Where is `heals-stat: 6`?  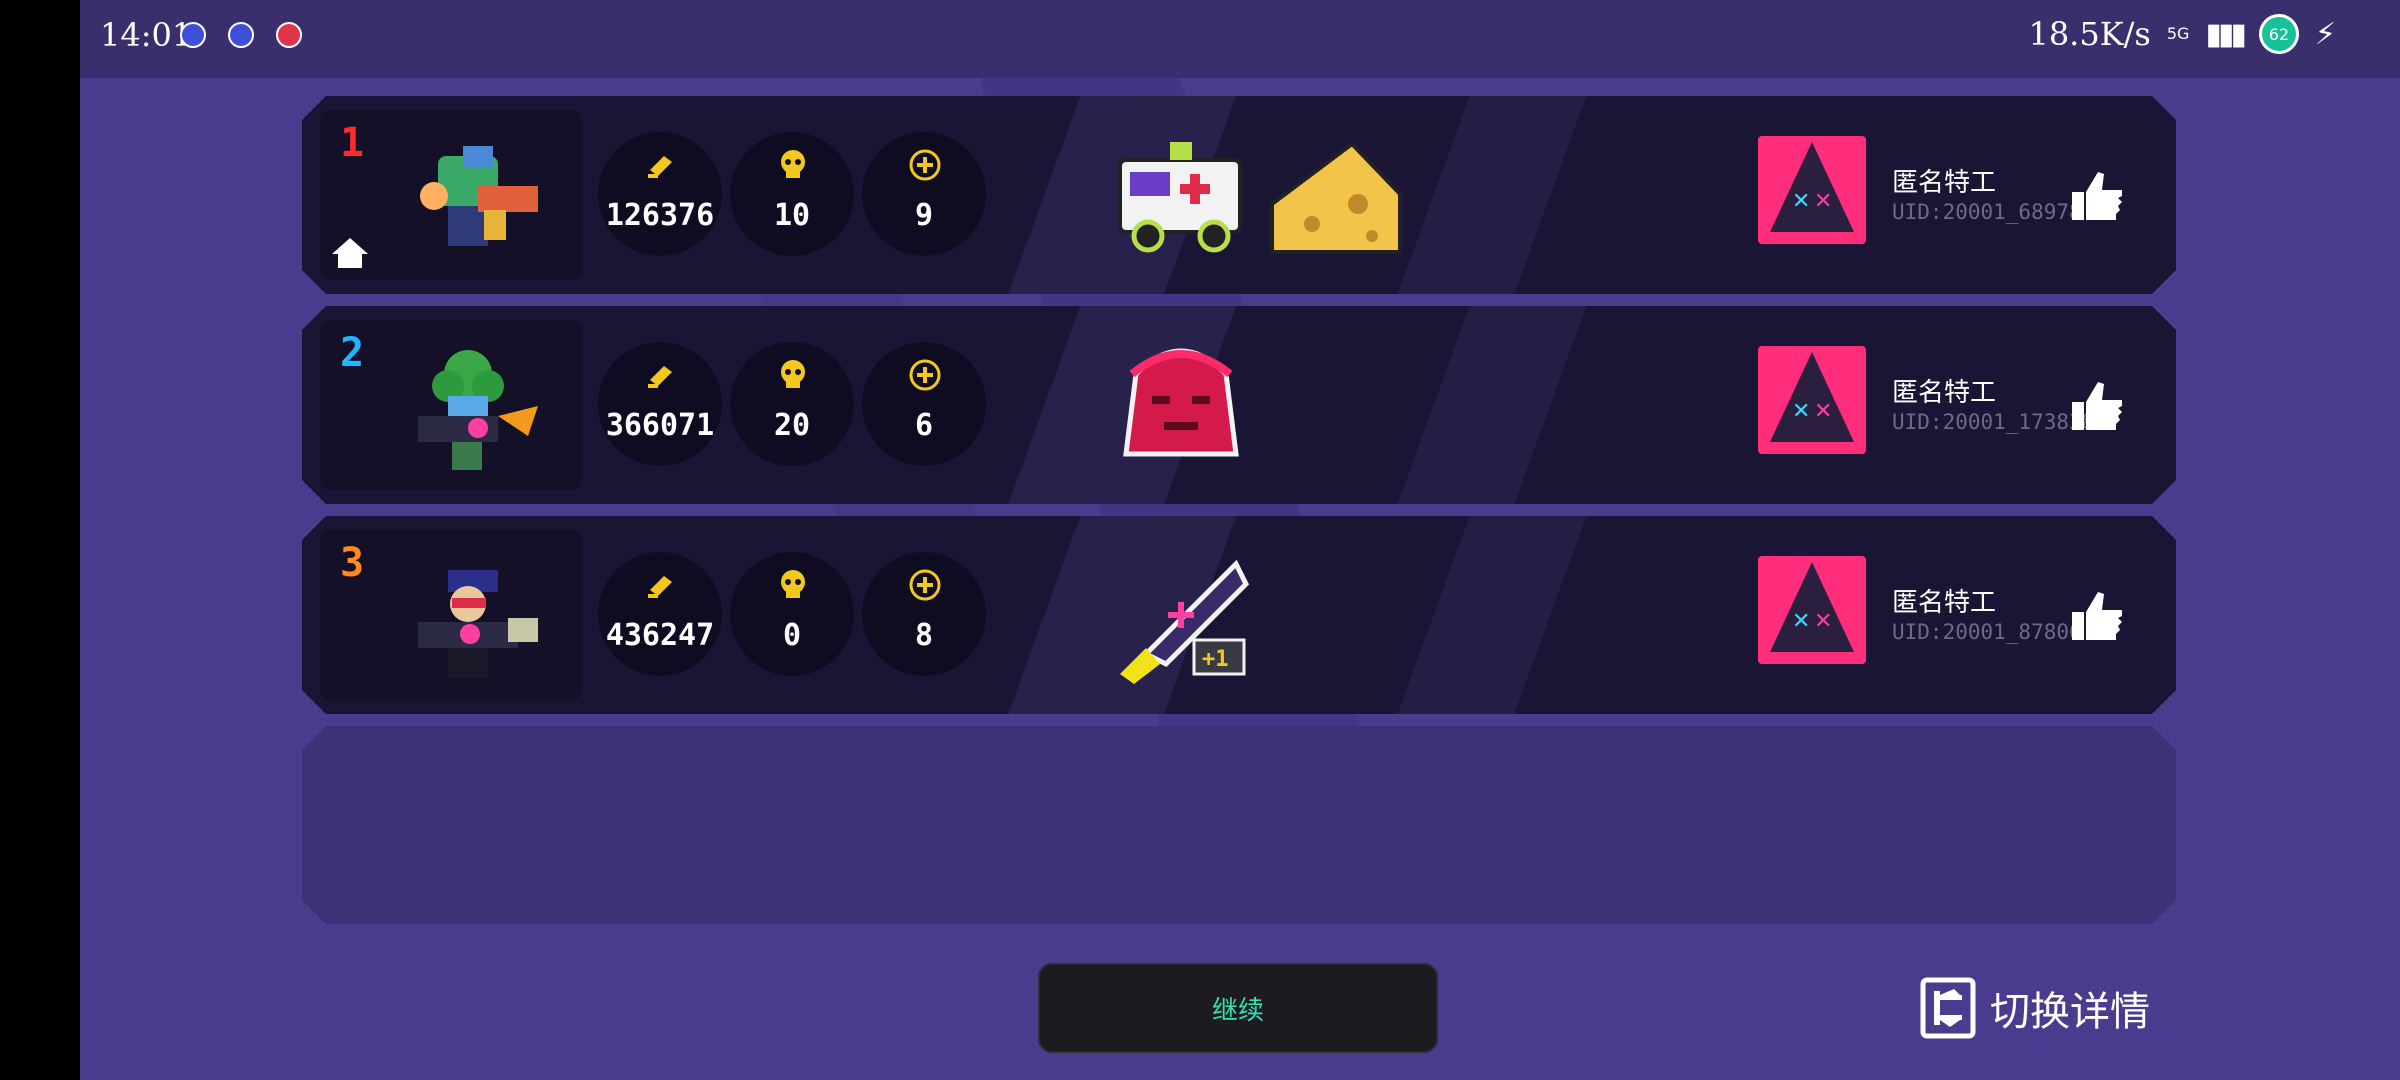 heals-stat: 6 is located at coordinates (924, 404).